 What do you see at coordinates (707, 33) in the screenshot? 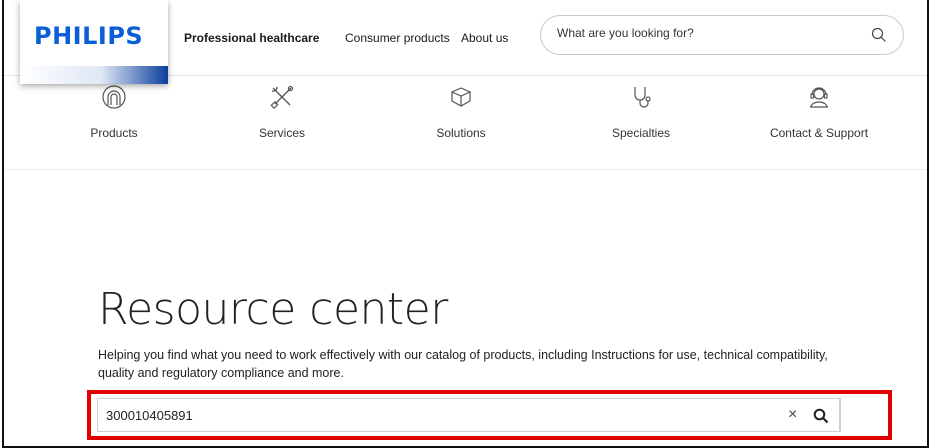
I see `site-search-input` at bounding box center [707, 33].